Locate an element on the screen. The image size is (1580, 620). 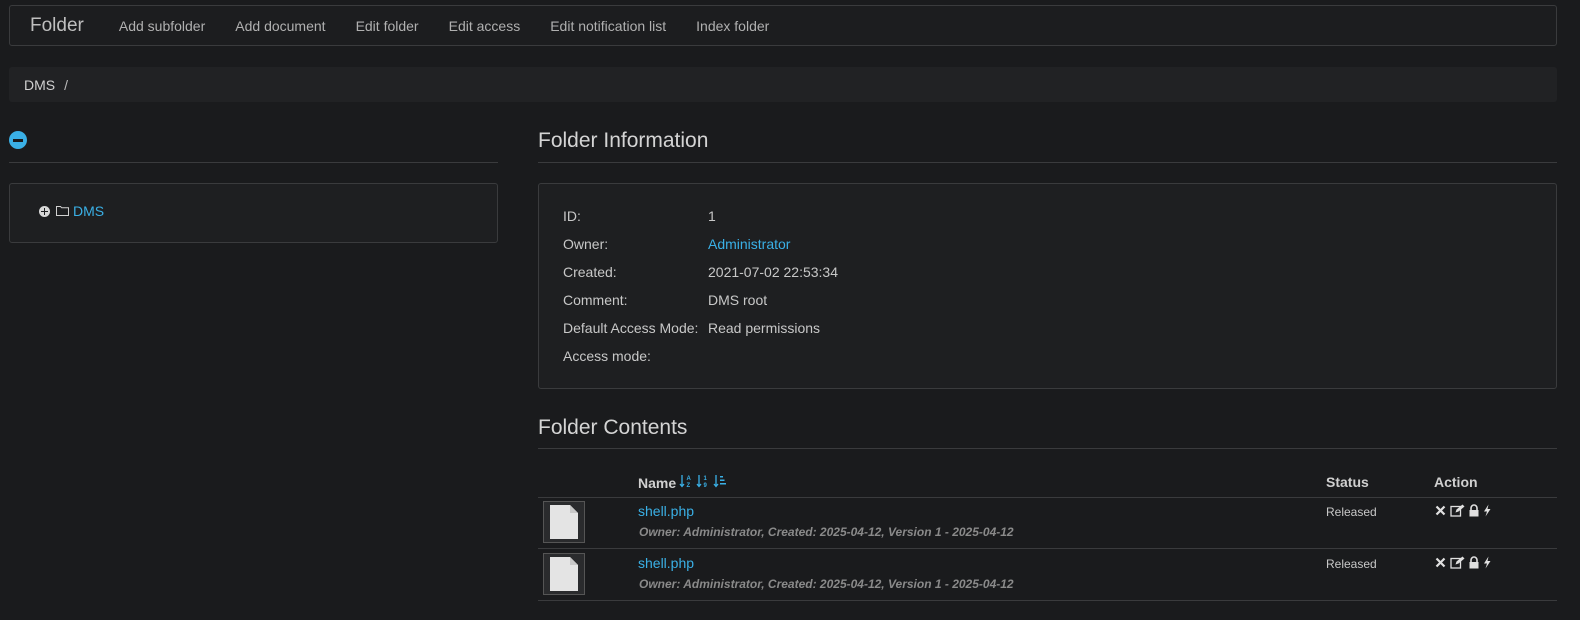
nav-index-folder: Index folder is located at coordinates (732, 26).